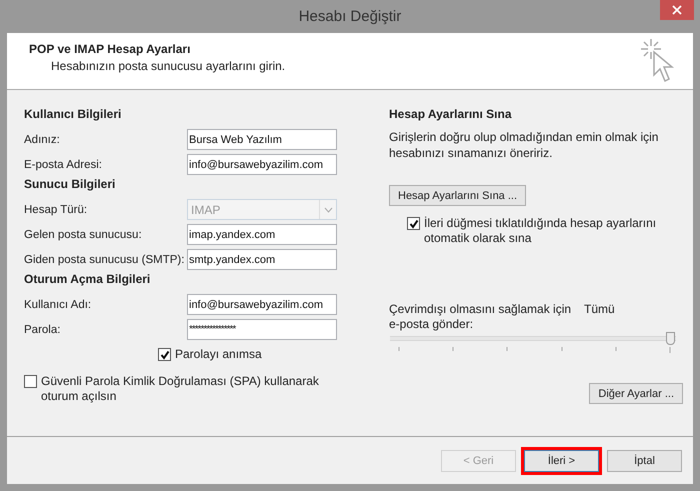 The image size is (700, 491). Describe the element at coordinates (63, 164) in the screenshot. I see `field-label: E-posta Adresi:` at that location.